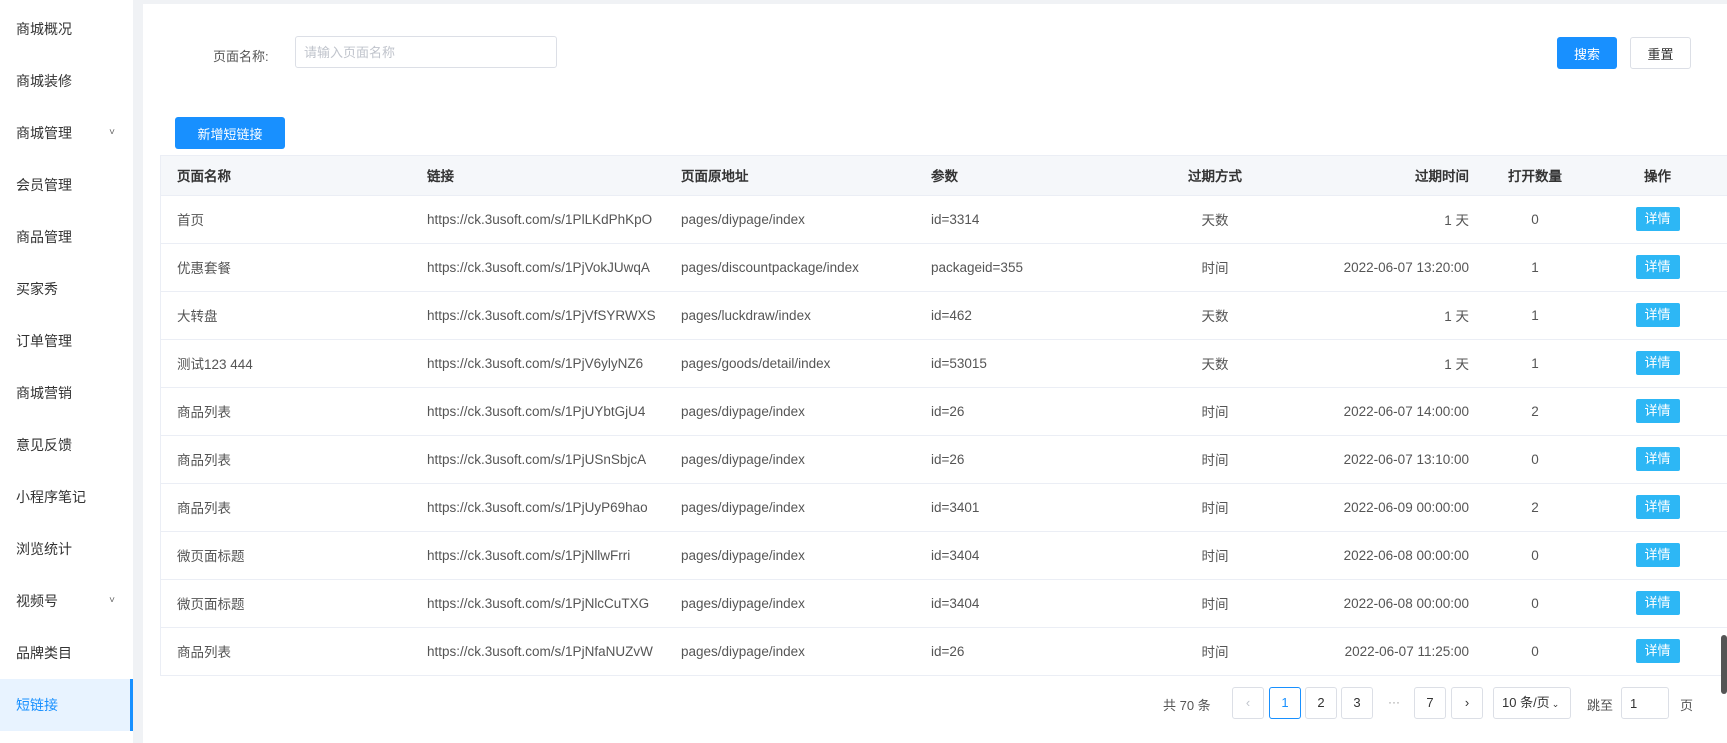  I want to click on sidebar-item-12: 品牌类目, so click(66, 653).